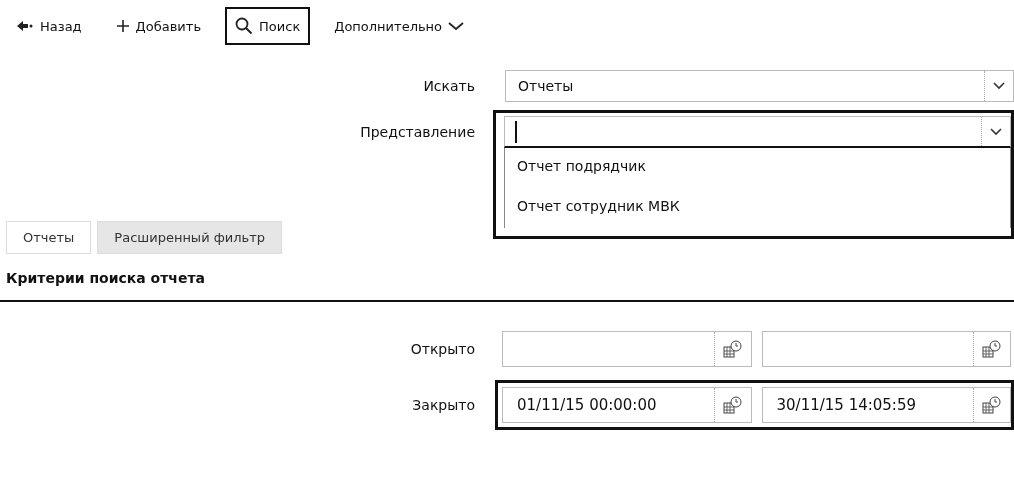 Image resolution: width=1014 pixels, height=486 pixels. What do you see at coordinates (268, 26) in the screenshot?
I see `toolbar-button: Поиск` at bounding box center [268, 26].